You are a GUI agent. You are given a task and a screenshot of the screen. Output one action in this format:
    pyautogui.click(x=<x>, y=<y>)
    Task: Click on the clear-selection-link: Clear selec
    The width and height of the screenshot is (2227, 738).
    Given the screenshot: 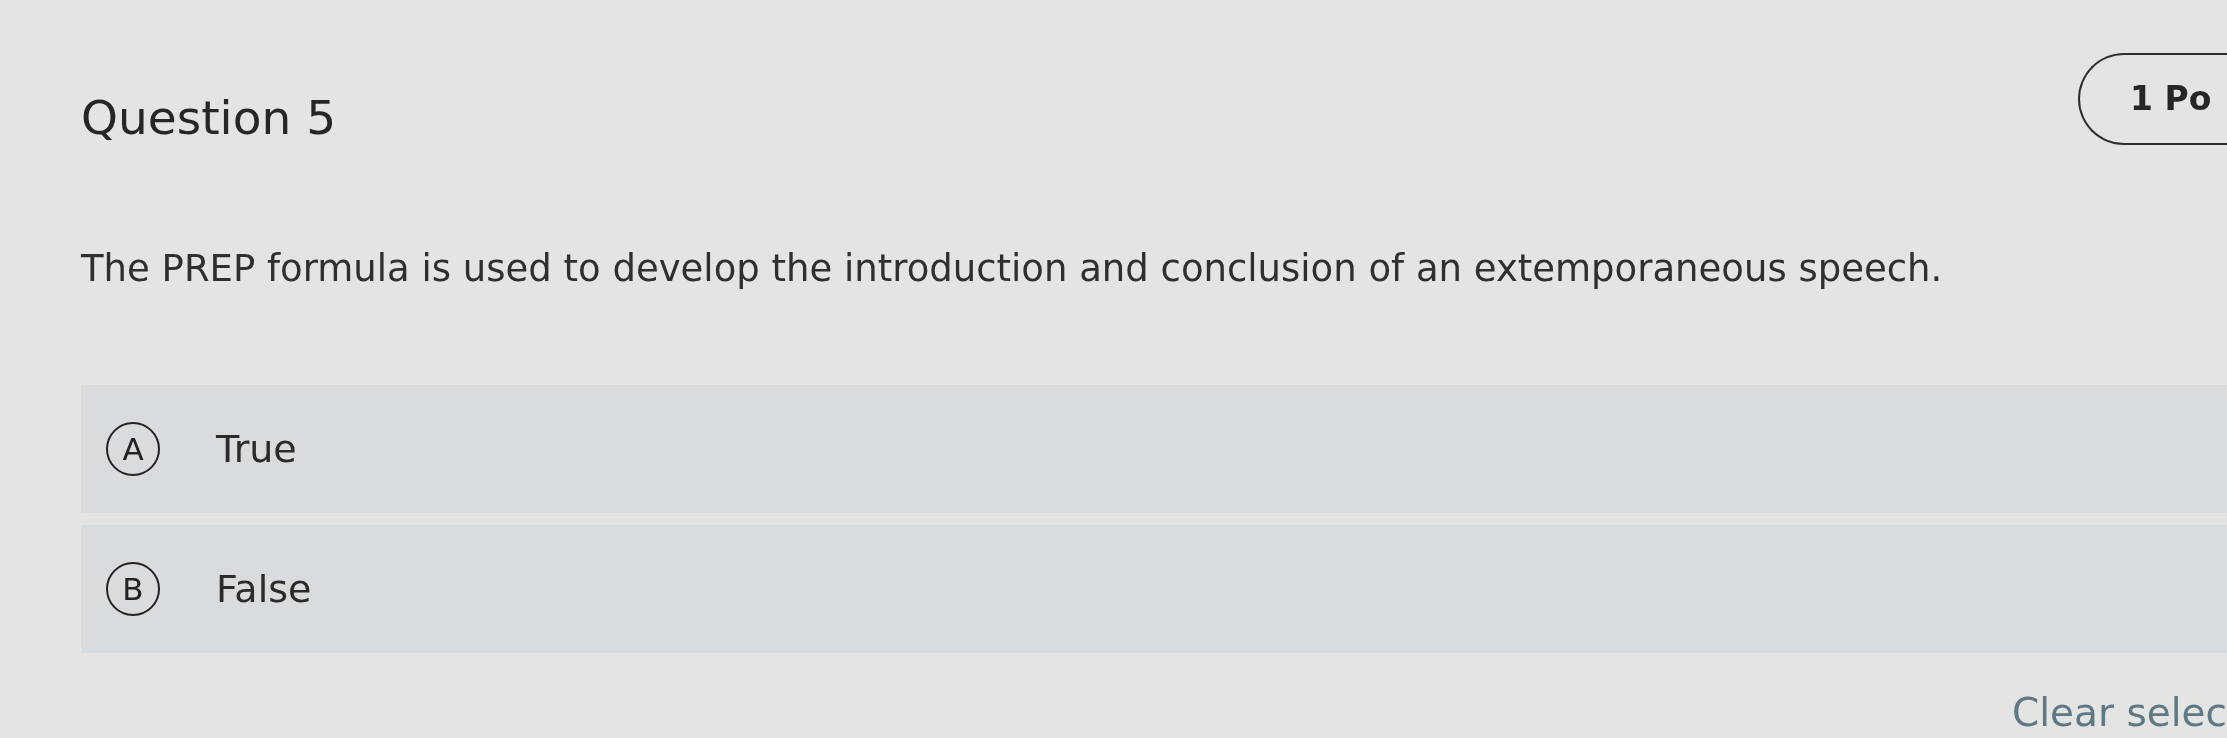 What is the action you would take?
    pyautogui.click(x=2119, y=713)
    